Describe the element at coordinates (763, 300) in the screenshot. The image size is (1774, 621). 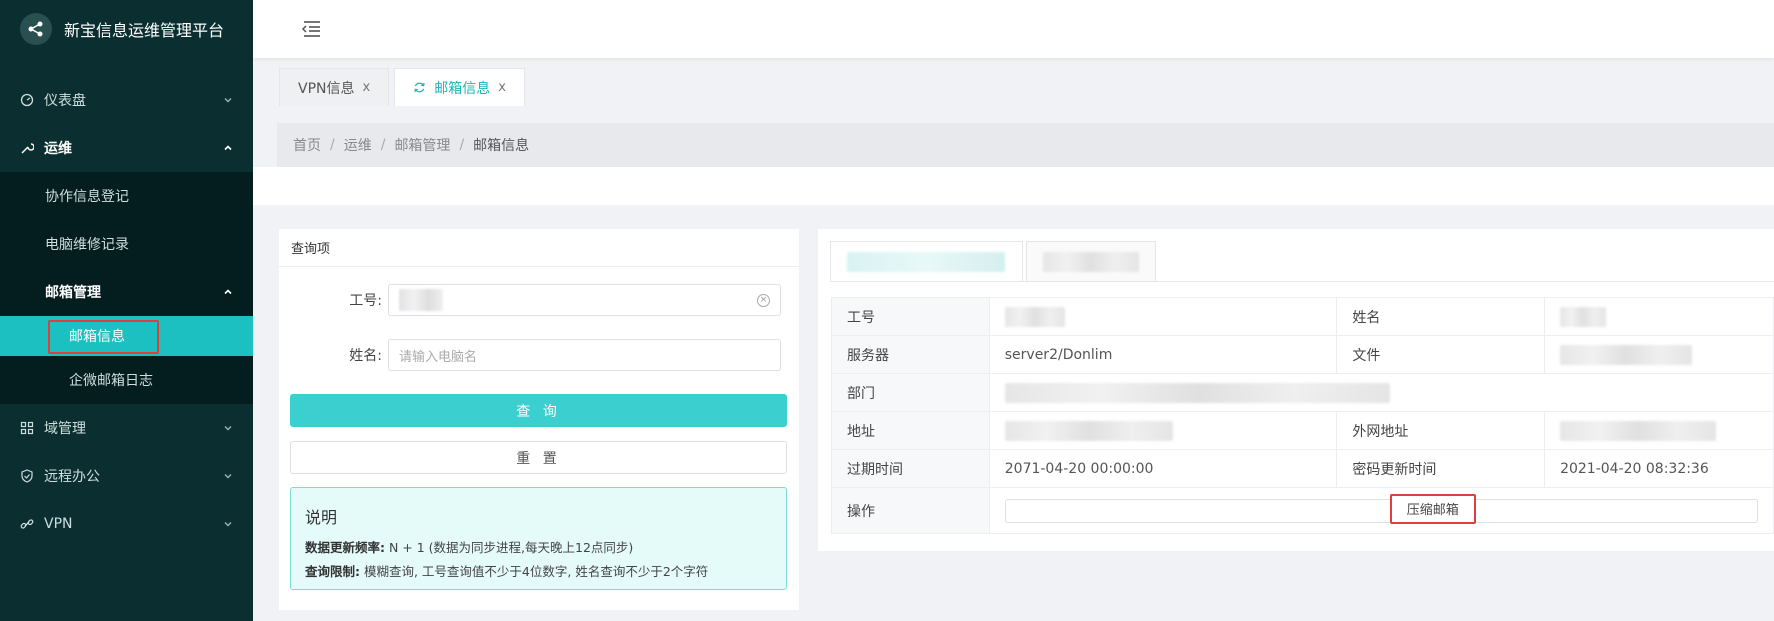
I see `clear-icon: ×` at that location.